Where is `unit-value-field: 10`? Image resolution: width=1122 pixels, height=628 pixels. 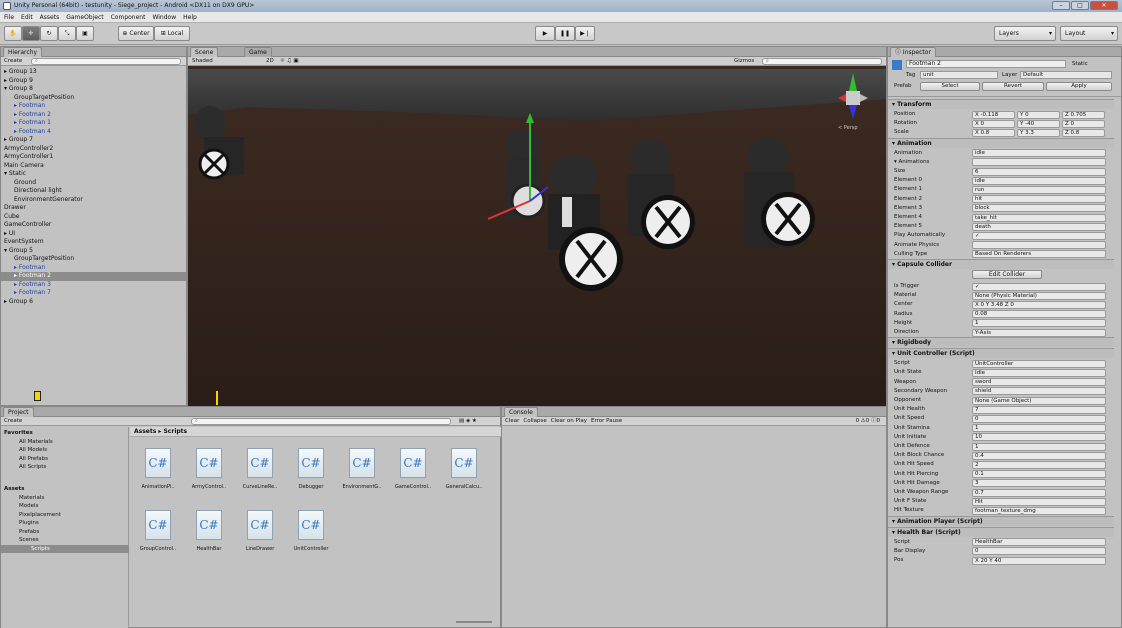 unit-value-field: 10 is located at coordinates (1039, 437).